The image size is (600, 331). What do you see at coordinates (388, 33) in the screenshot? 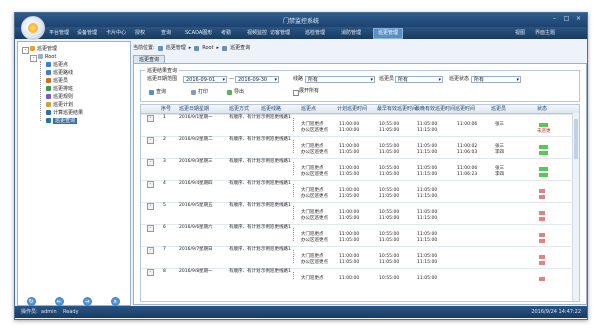
I see `menu-item: 巡更管理` at bounding box center [388, 33].